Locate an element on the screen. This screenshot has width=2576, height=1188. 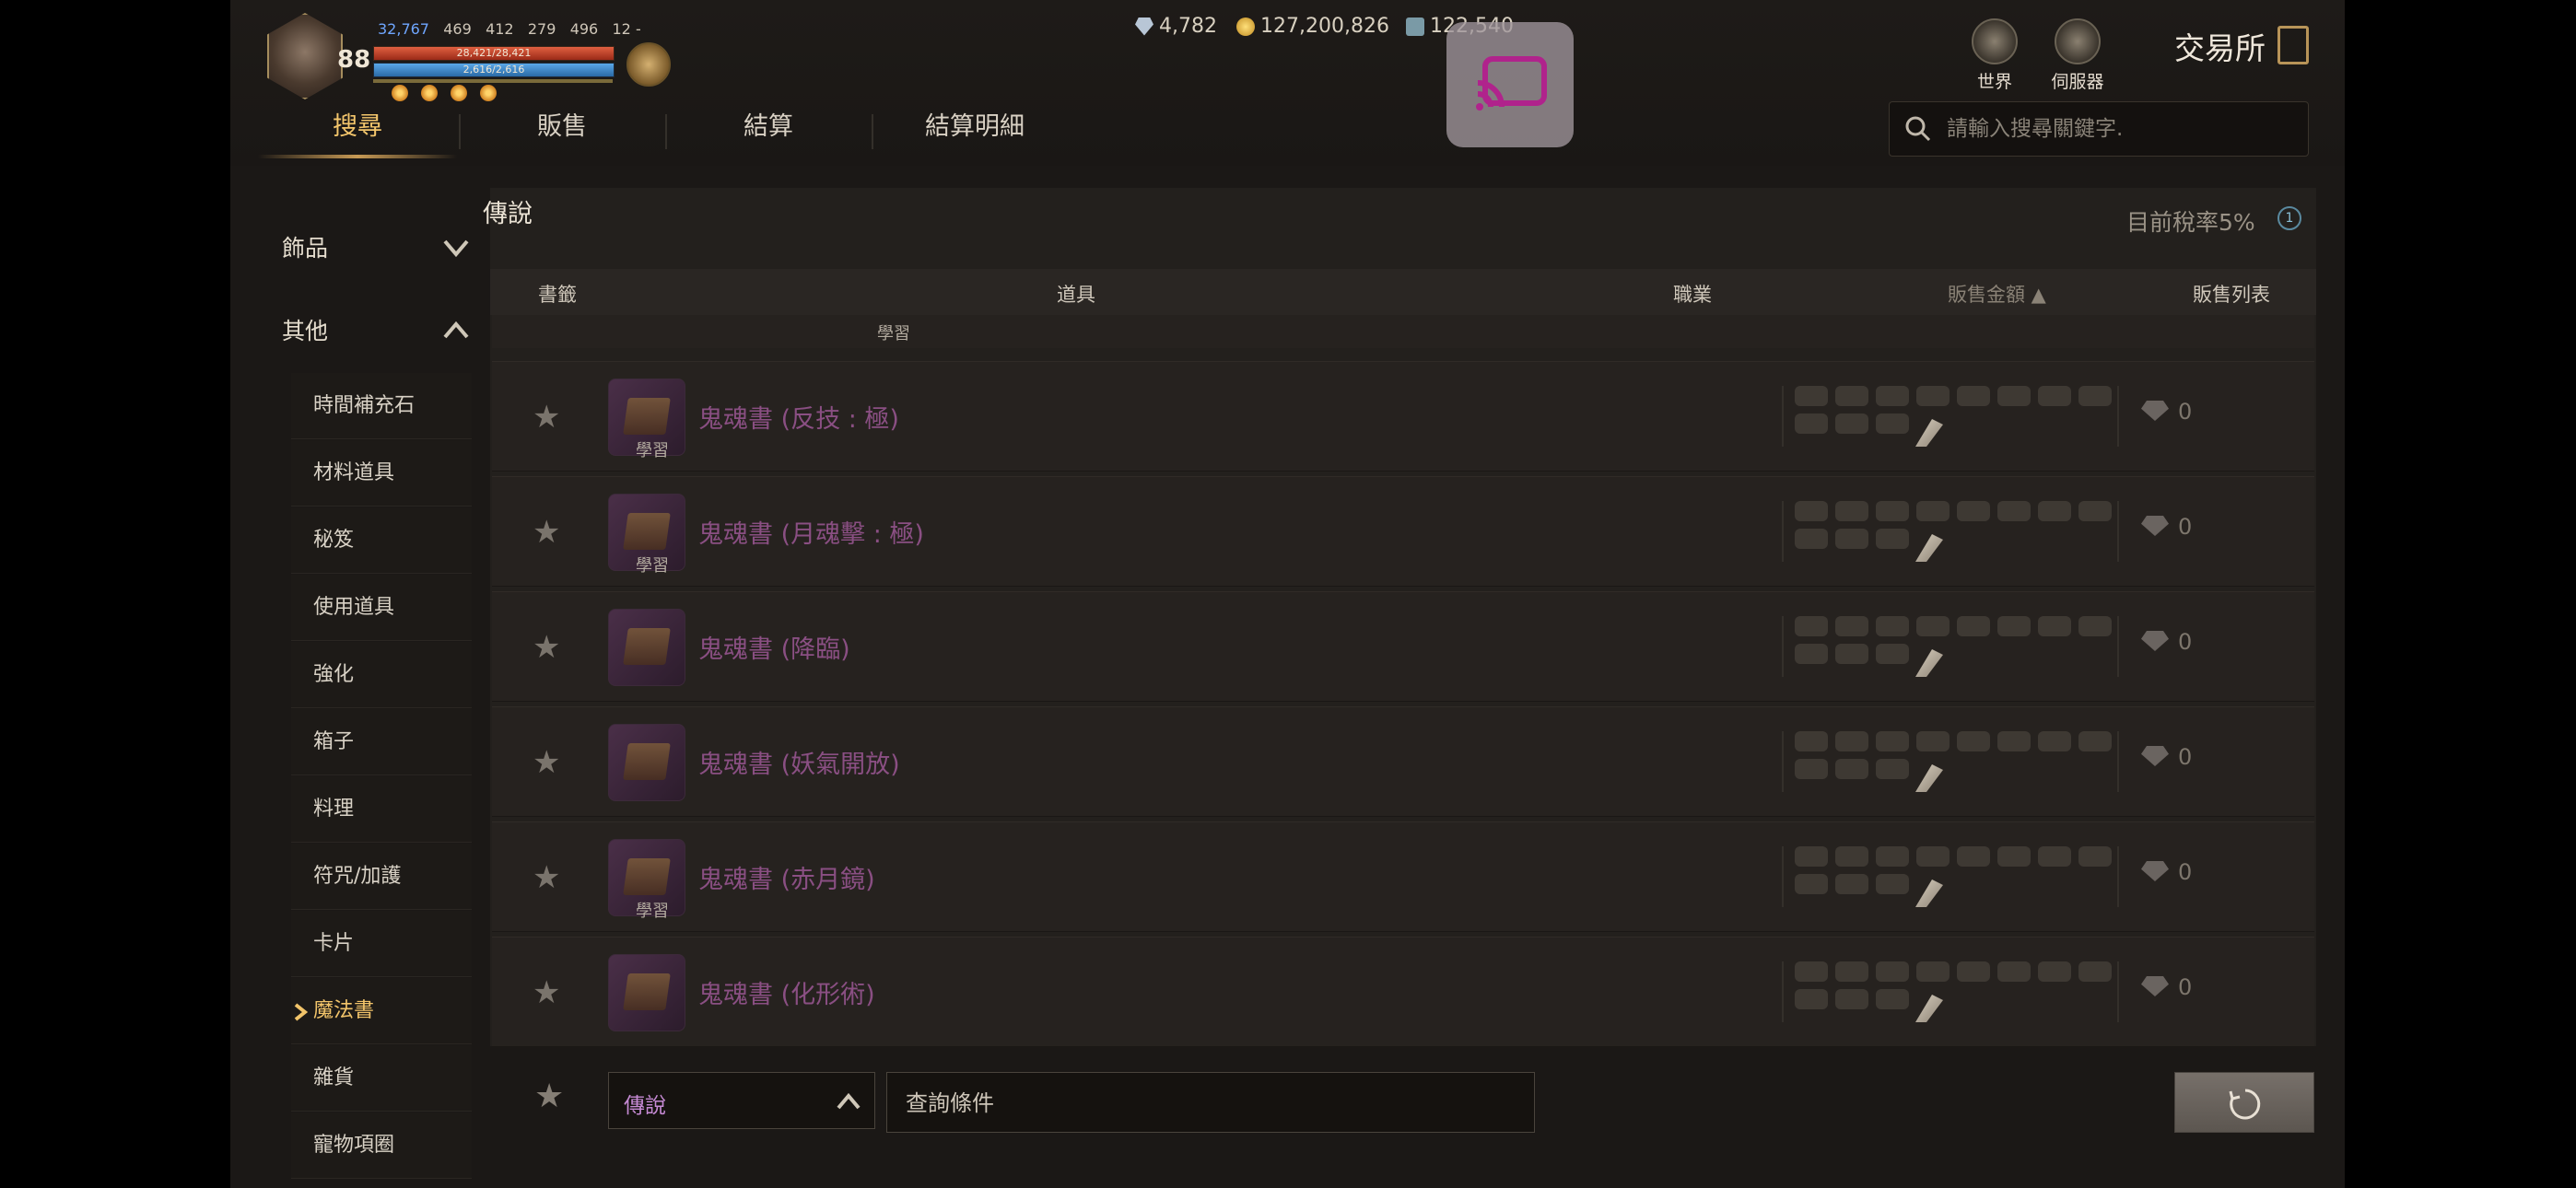
sidebar-item-cooking: 料理 is located at coordinates (381, 809).